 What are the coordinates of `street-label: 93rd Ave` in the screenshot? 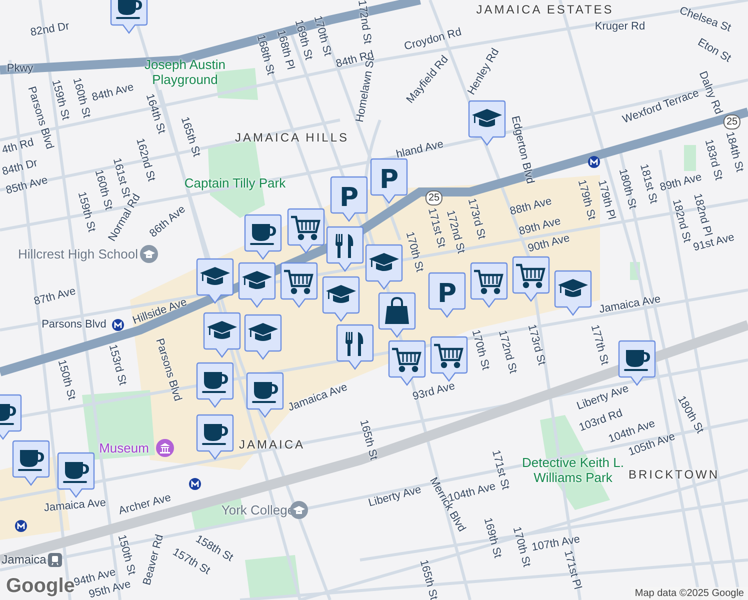 It's located at (434, 392).